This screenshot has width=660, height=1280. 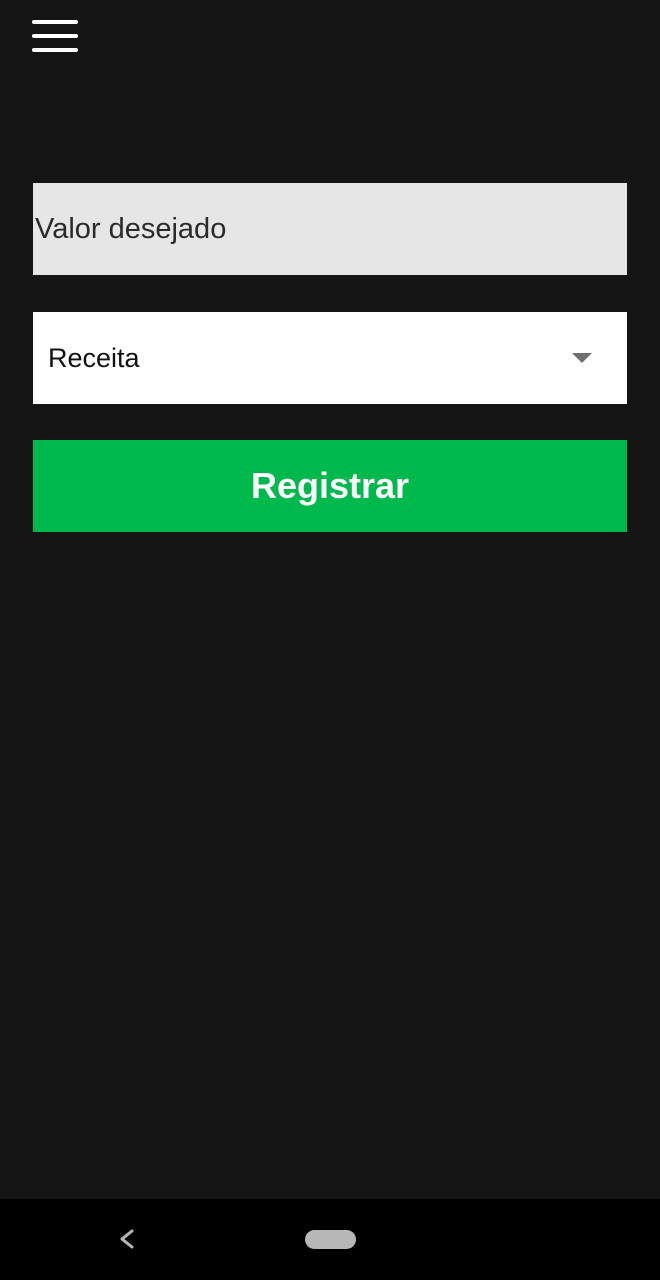 What do you see at coordinates (127, 1239) in the screenshot?
I see `back-chevron-icon` at bounding box center [127, 1239].